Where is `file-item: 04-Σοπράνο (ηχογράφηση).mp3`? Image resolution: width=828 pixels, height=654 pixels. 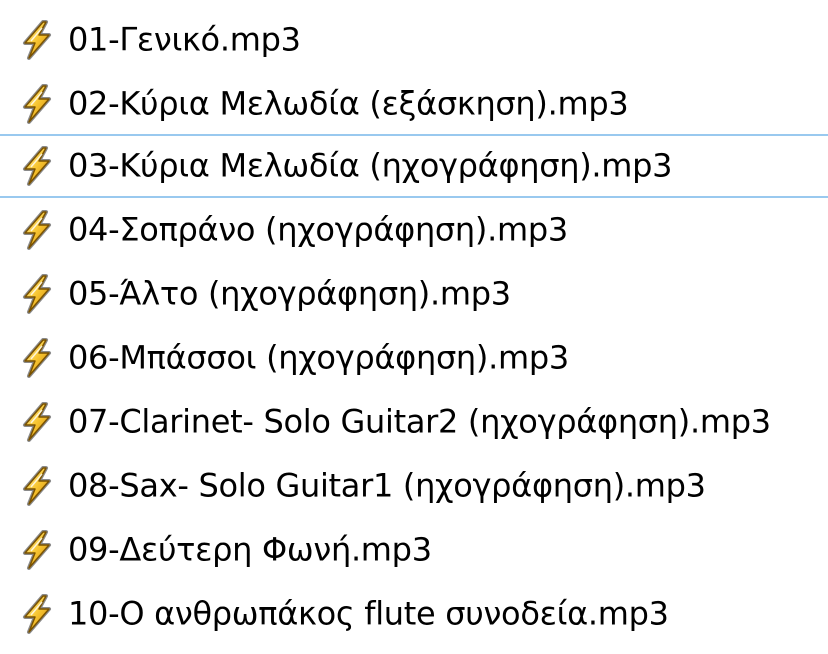 file-item: 04-Σοπράνο (ηχογράφηση).mp3 is located at coordinates (414, 230).